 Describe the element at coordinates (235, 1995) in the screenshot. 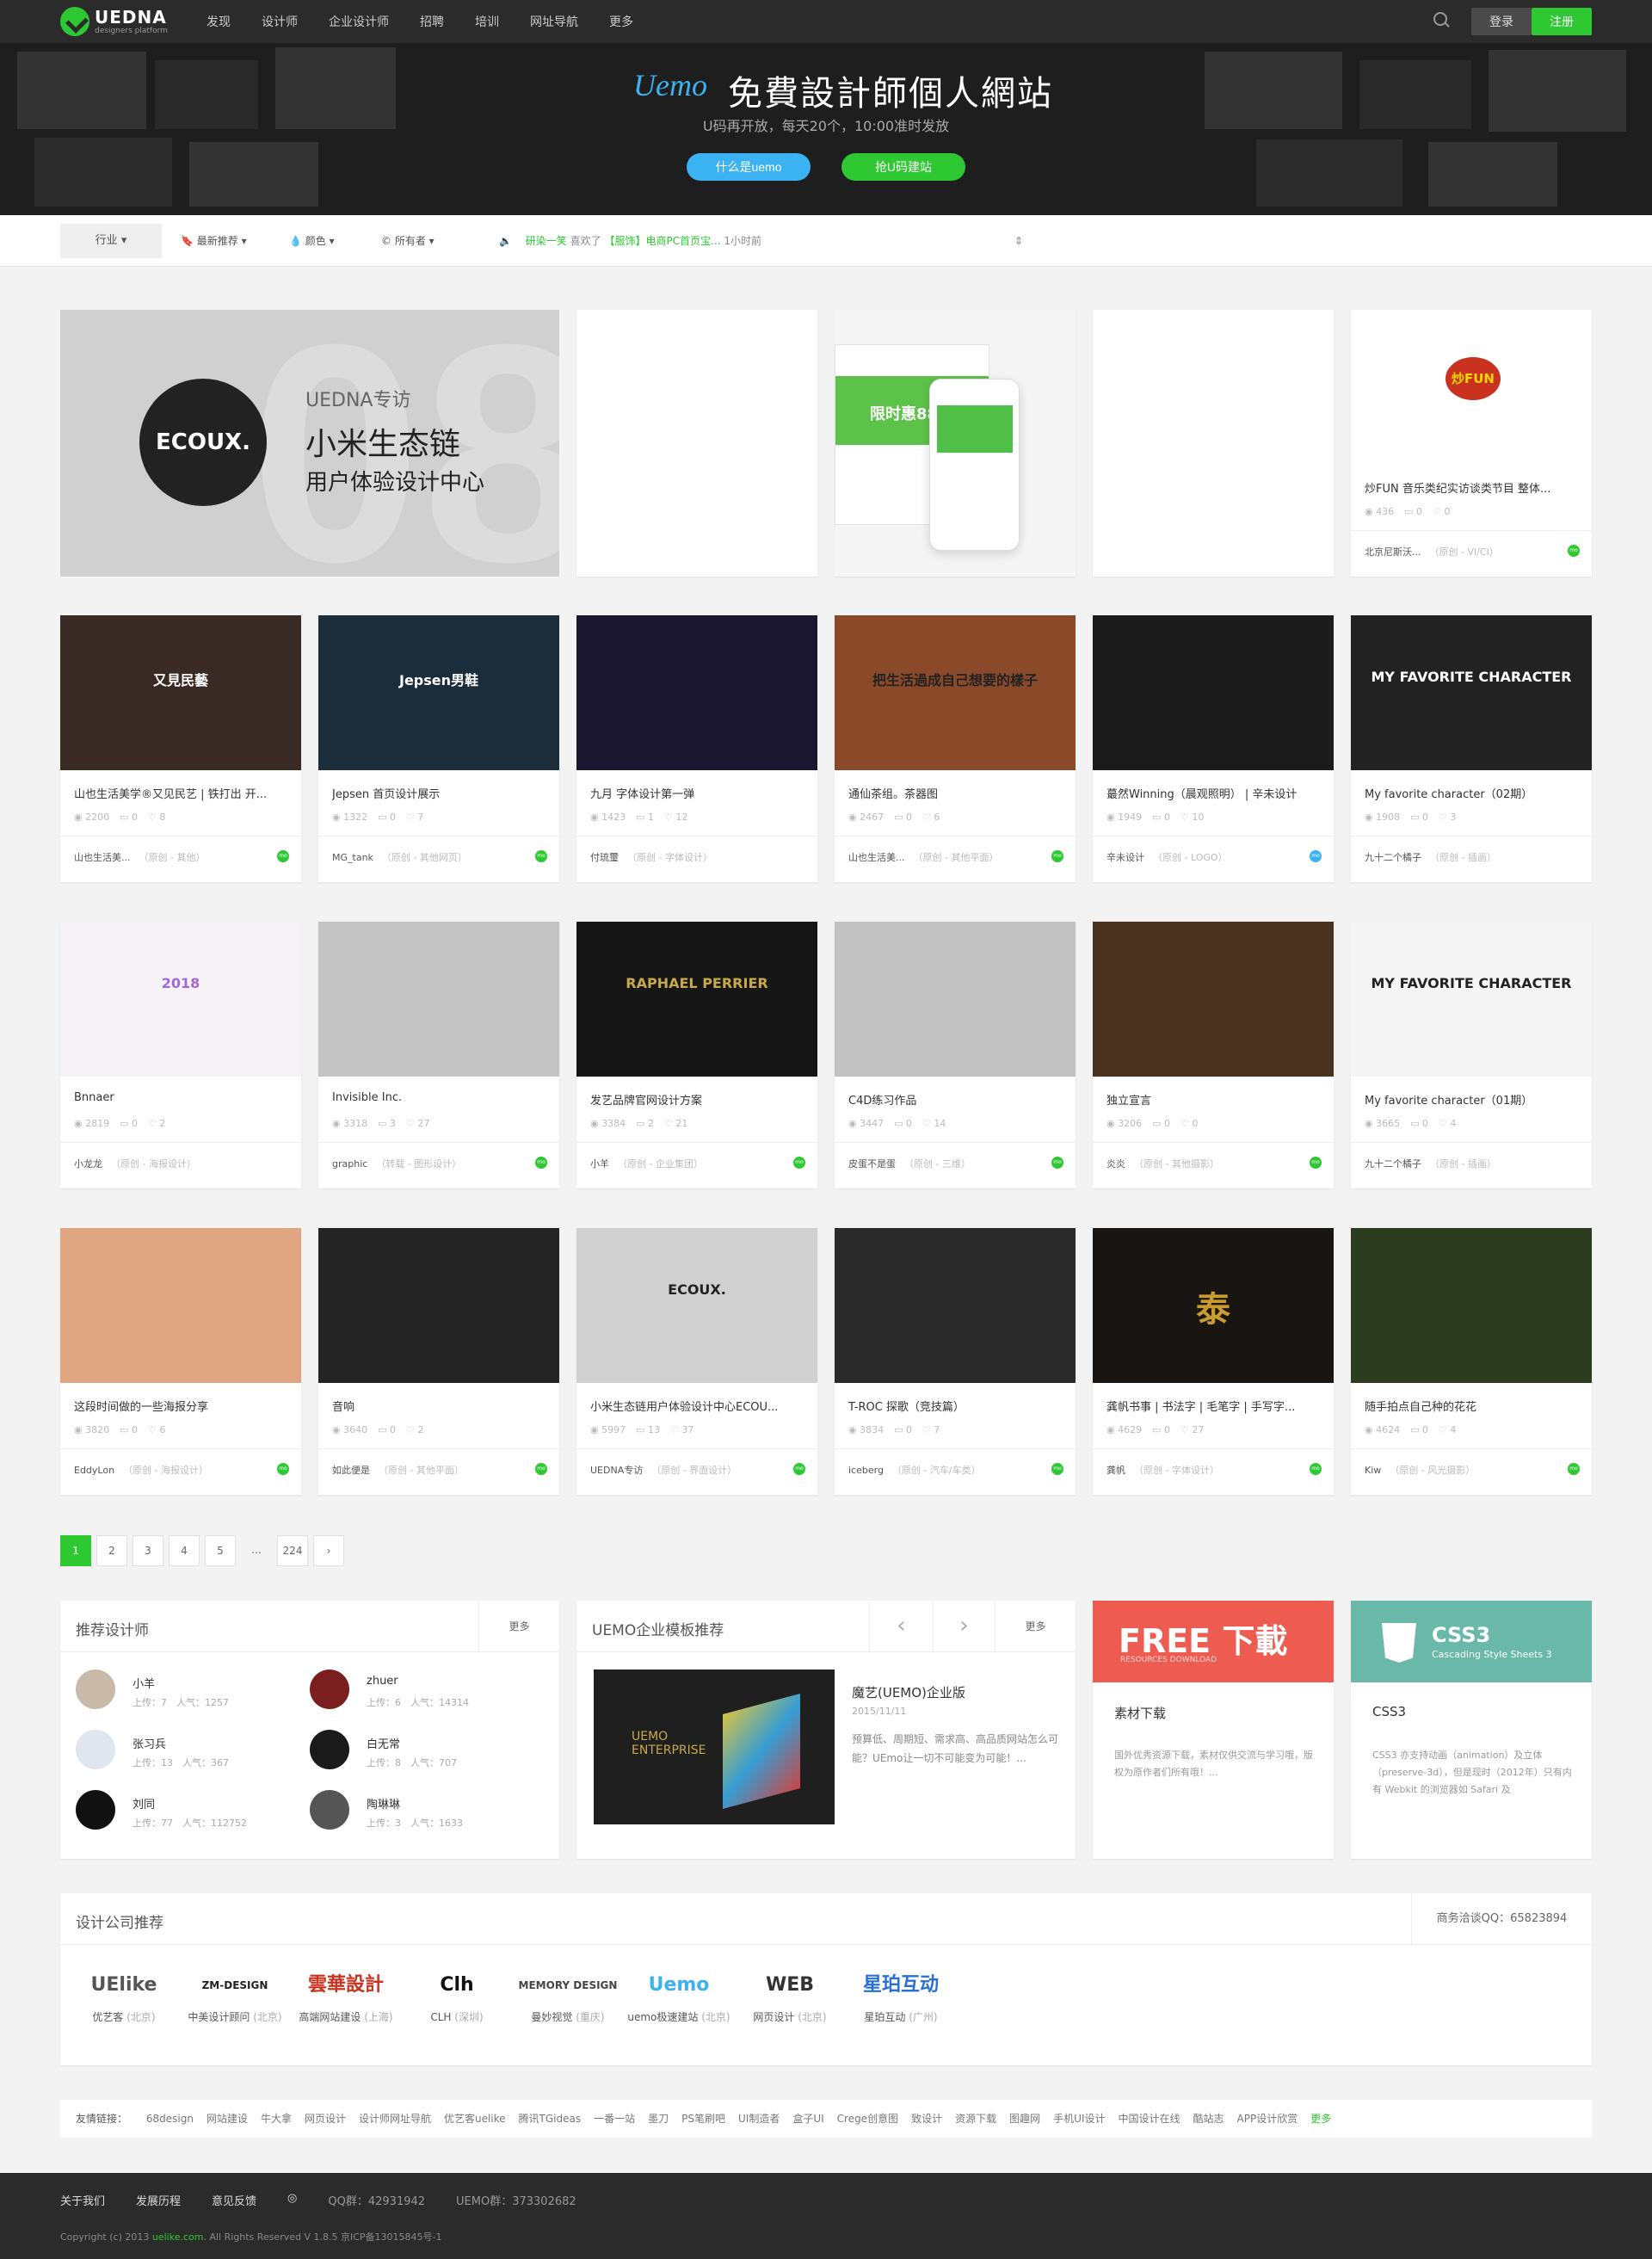

I see `company-item: ZM-DESIGN 中美设计顾问 (北京)` at that location.